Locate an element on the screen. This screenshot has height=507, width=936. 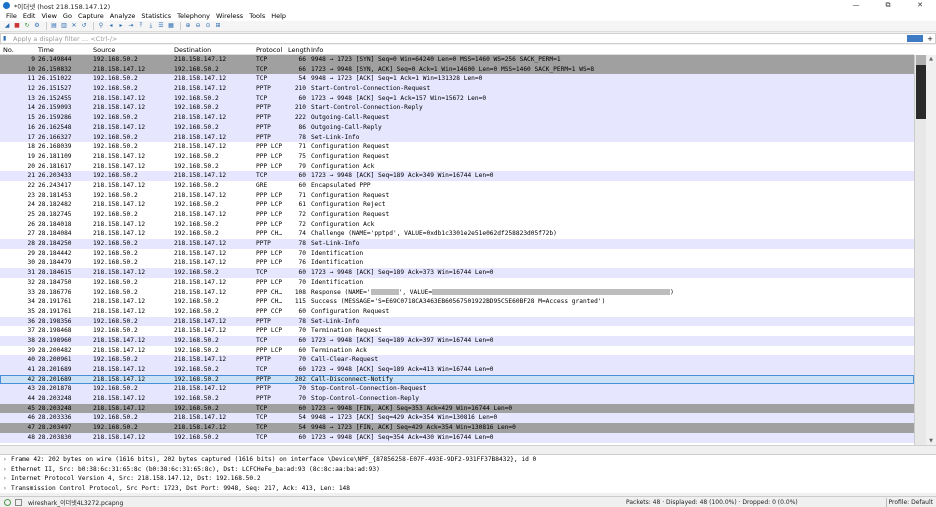
minimize-button: — is located at coordinates (856, 5).